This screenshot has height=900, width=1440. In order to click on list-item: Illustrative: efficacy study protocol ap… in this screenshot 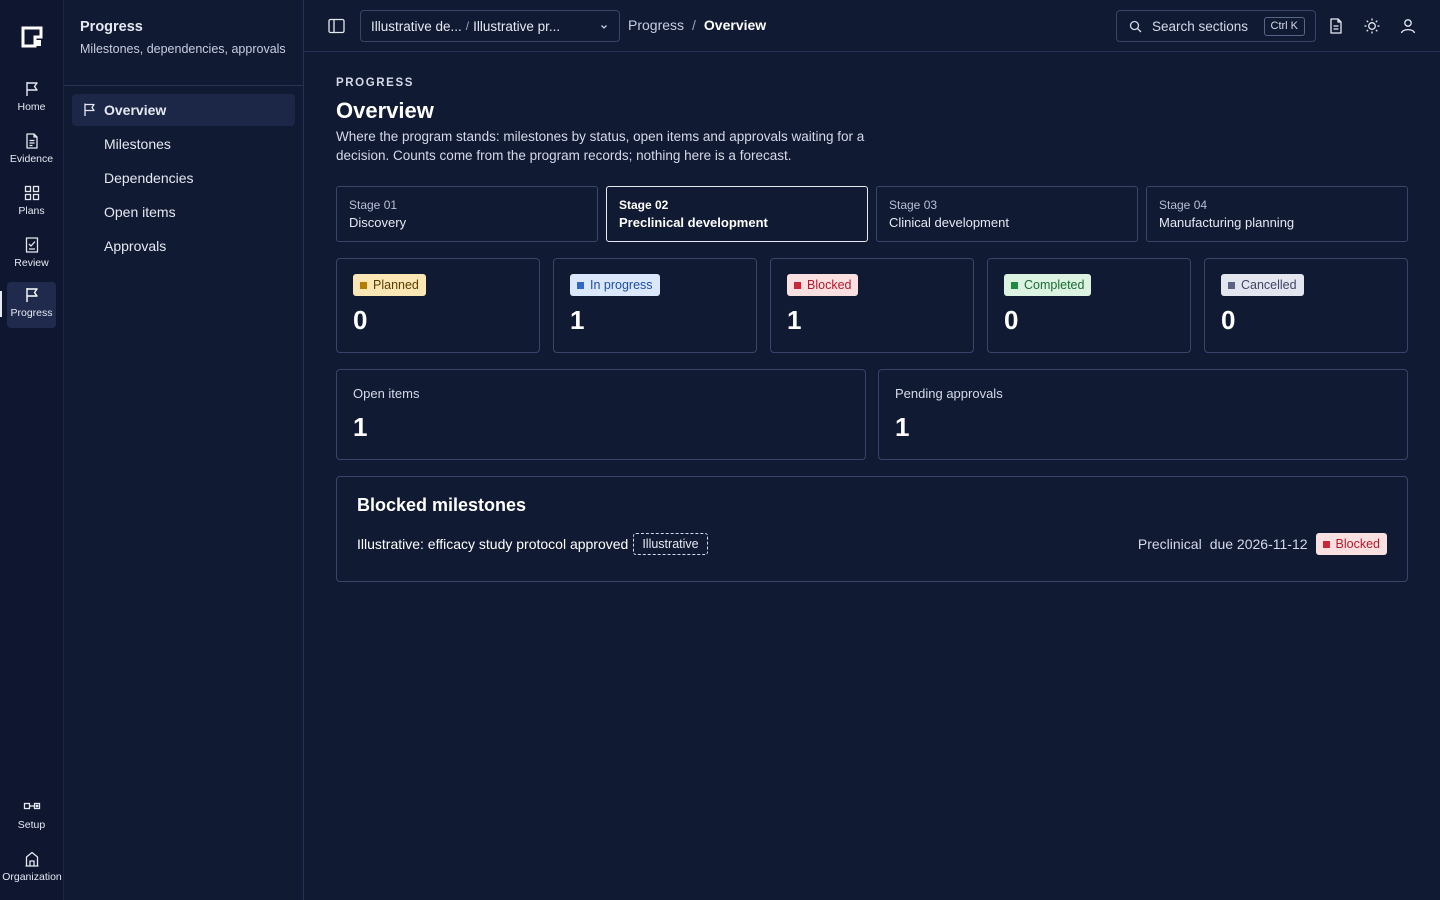, I will do `click(872, 544)`.